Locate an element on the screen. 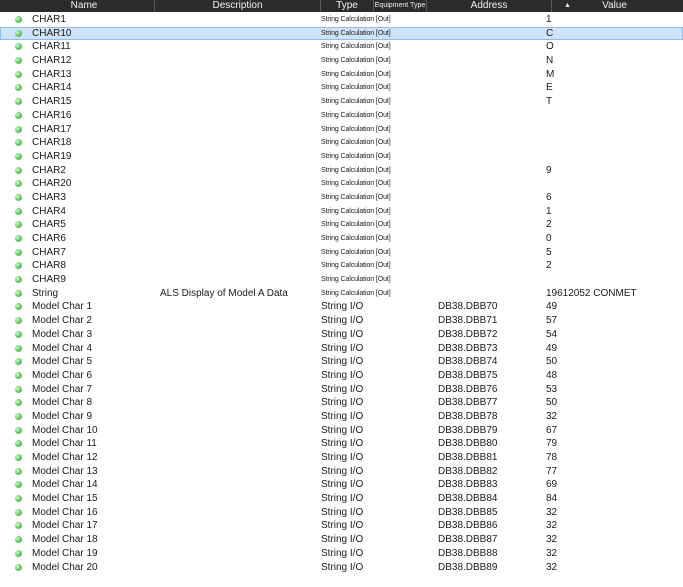  table-row: CHAR1 String Calculation [Out] 1 is located at coordinates (341, 20).